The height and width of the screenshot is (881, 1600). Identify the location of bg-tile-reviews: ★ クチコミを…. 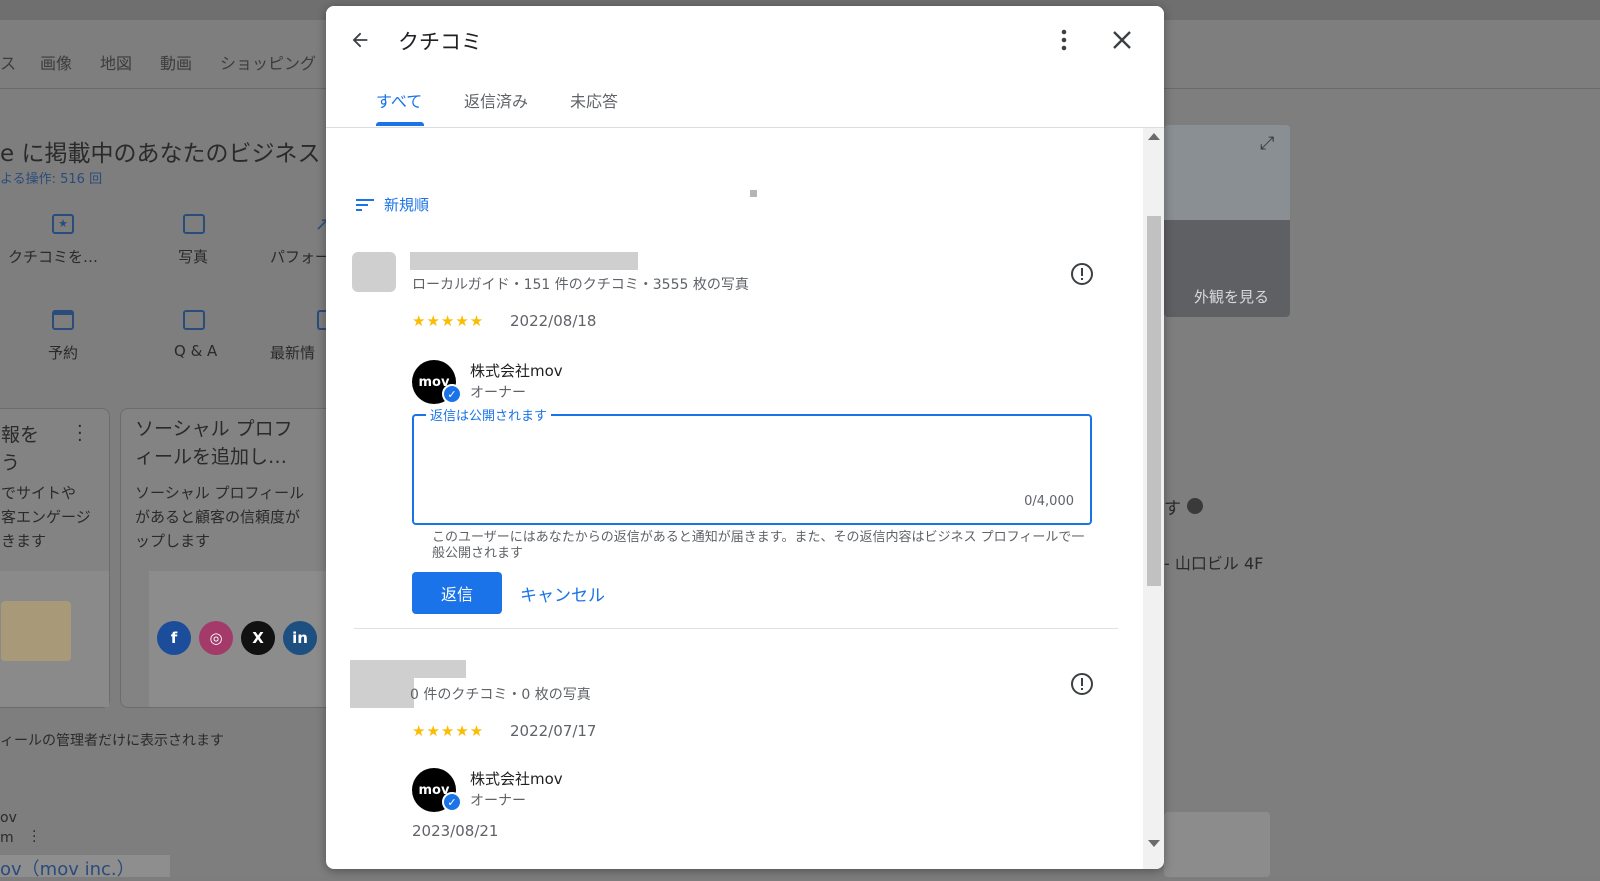
(60, 244).